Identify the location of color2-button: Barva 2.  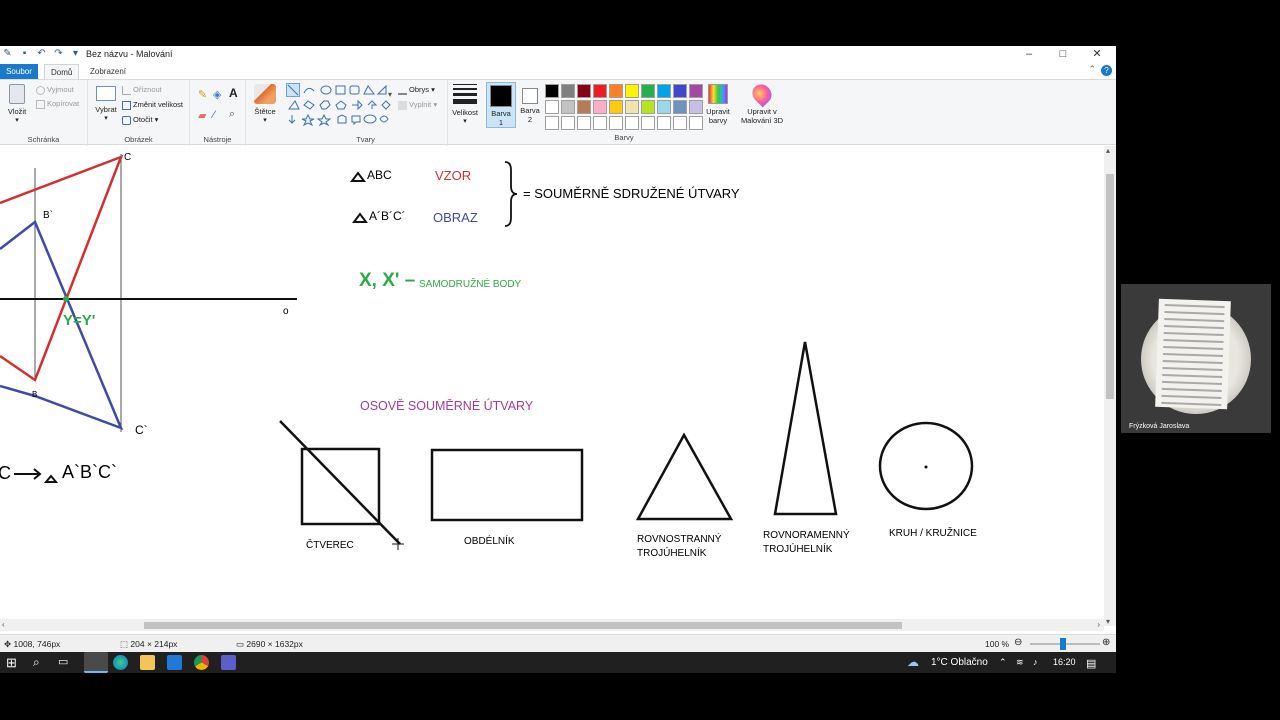
(530, 105).